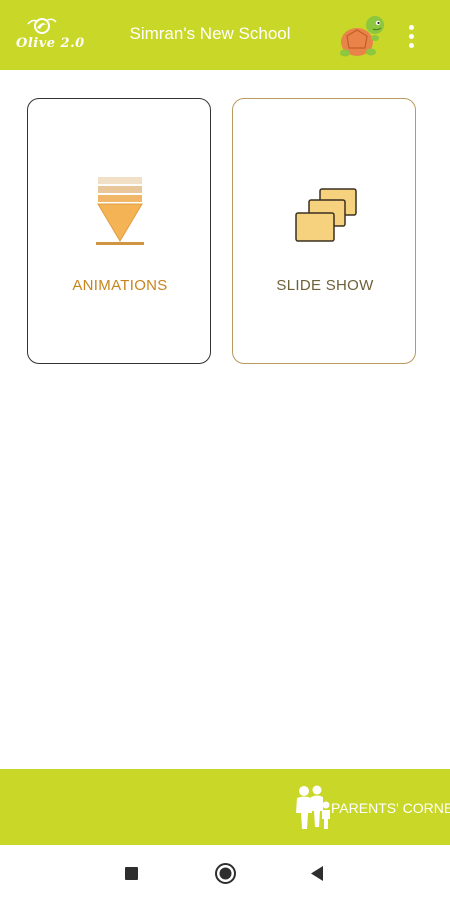  I want to click on animations-card: ANIMATIONS, so click(119, 231).